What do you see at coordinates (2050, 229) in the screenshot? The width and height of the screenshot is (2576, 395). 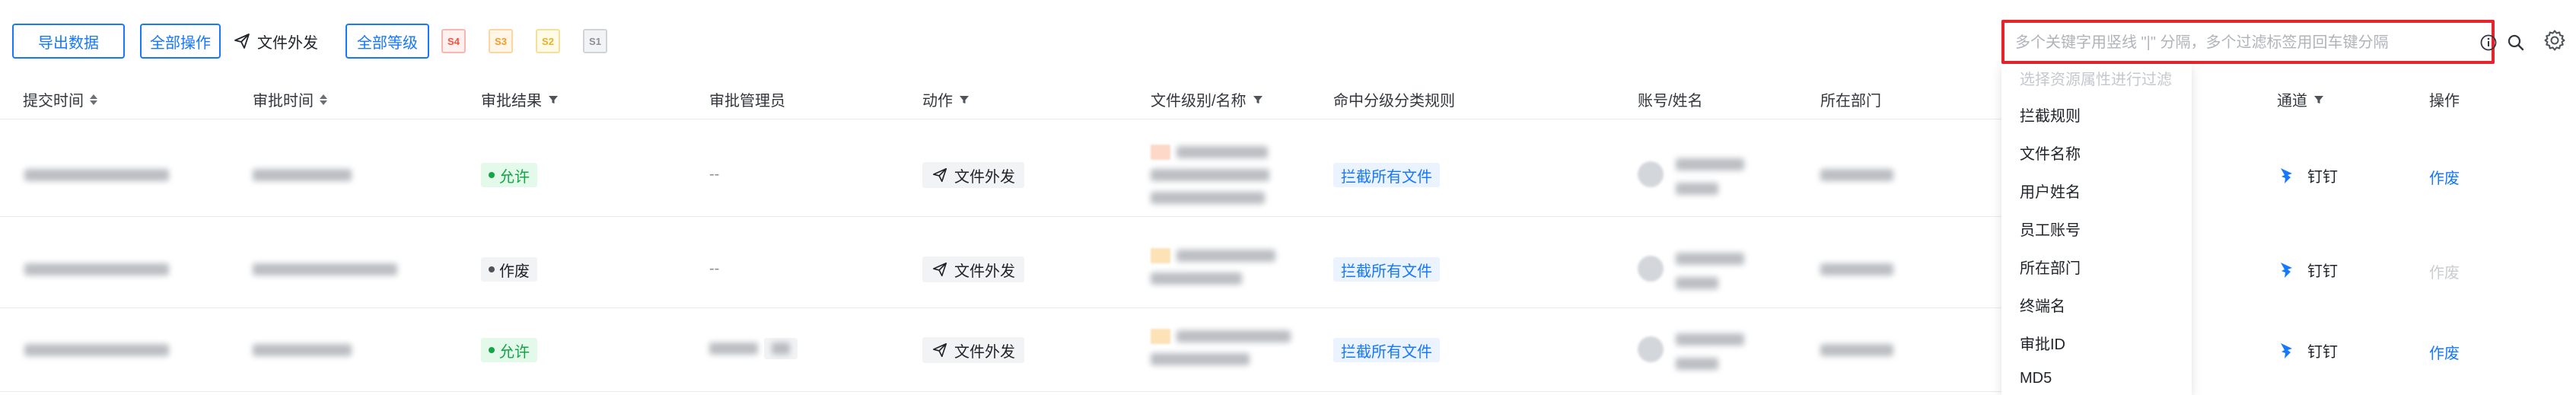 I see `dropdown-item-employee-account: 员工账号` at bounding box center [2050, 229].